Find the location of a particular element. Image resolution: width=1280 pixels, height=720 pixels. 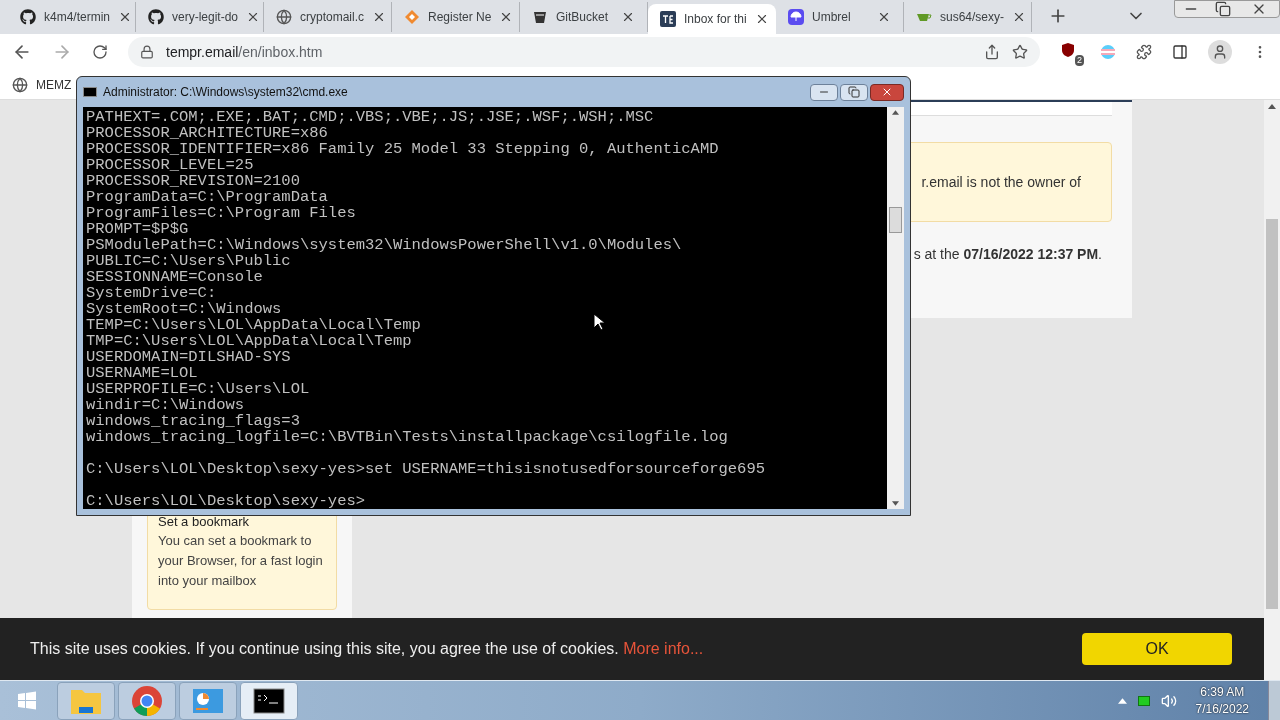

console-line: USERDOMAIN=DILSHAD-SYS is located at coordinates (188, 357).